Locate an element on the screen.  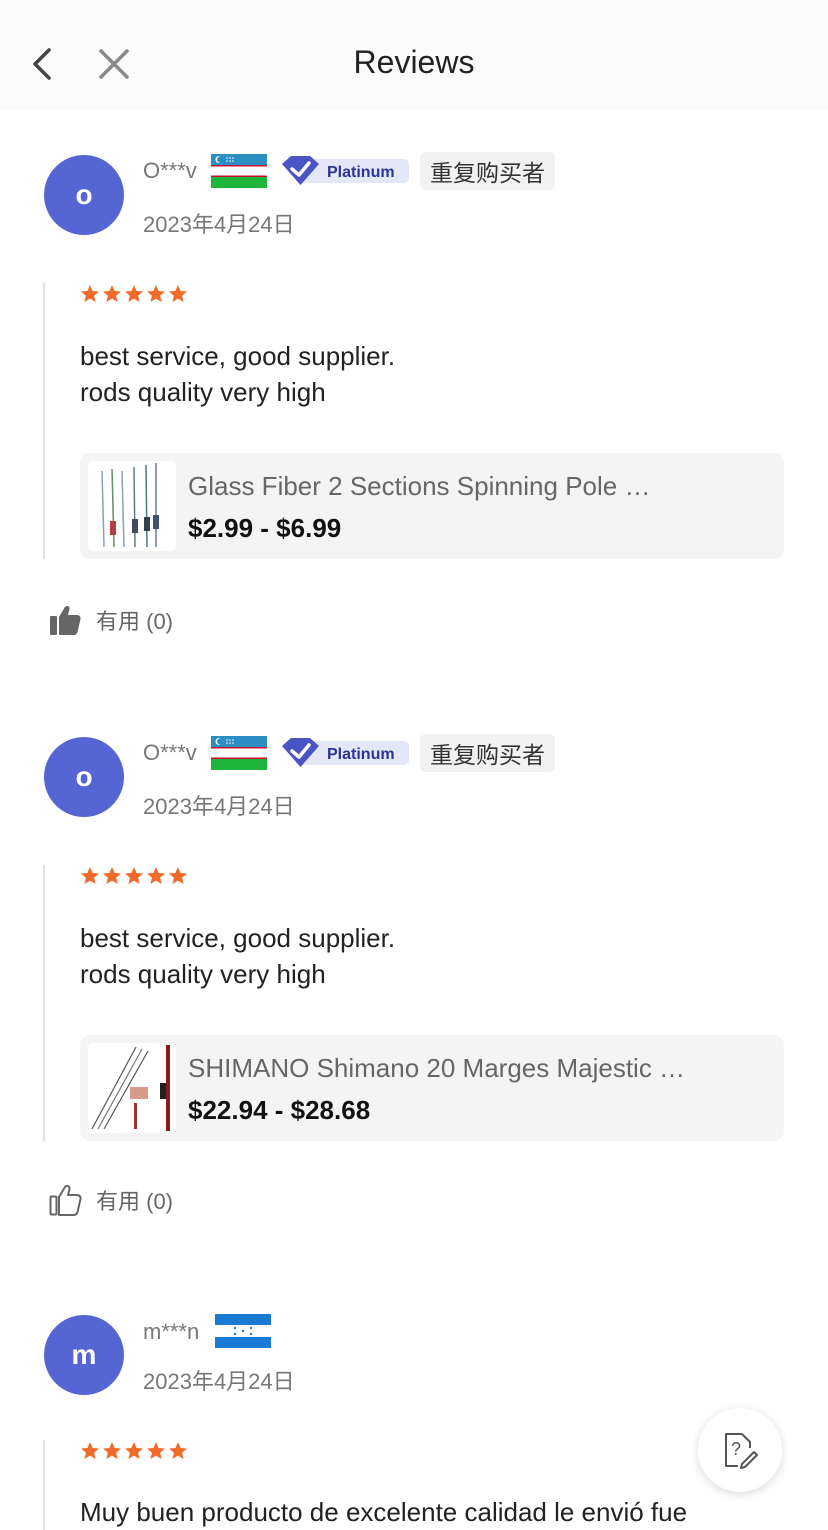
product-price: $22.94 - $28.68 is located at coordinates (279, 1110).